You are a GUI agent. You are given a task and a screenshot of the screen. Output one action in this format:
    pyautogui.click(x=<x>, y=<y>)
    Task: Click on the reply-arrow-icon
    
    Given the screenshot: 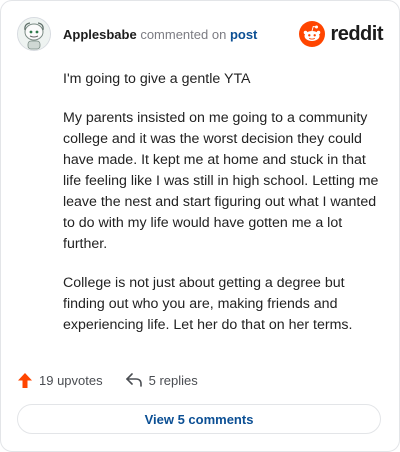 What is the action you would take?
    pyautogui.click(x=133, y=380)
    